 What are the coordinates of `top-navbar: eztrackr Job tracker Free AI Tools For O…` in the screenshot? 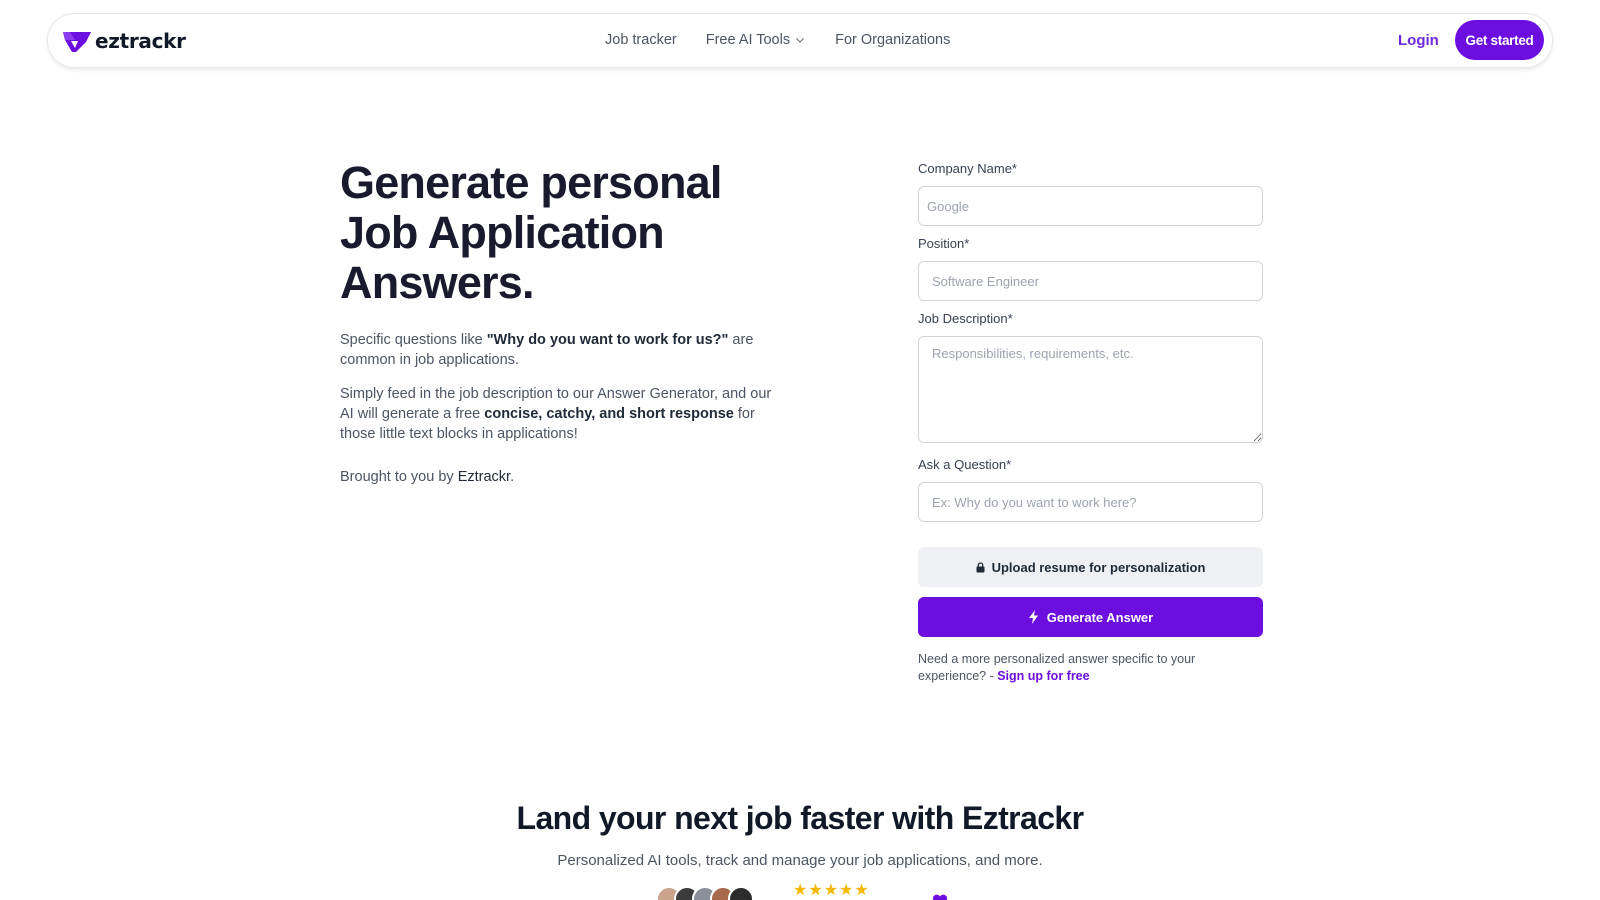 It's located at (800, 40).